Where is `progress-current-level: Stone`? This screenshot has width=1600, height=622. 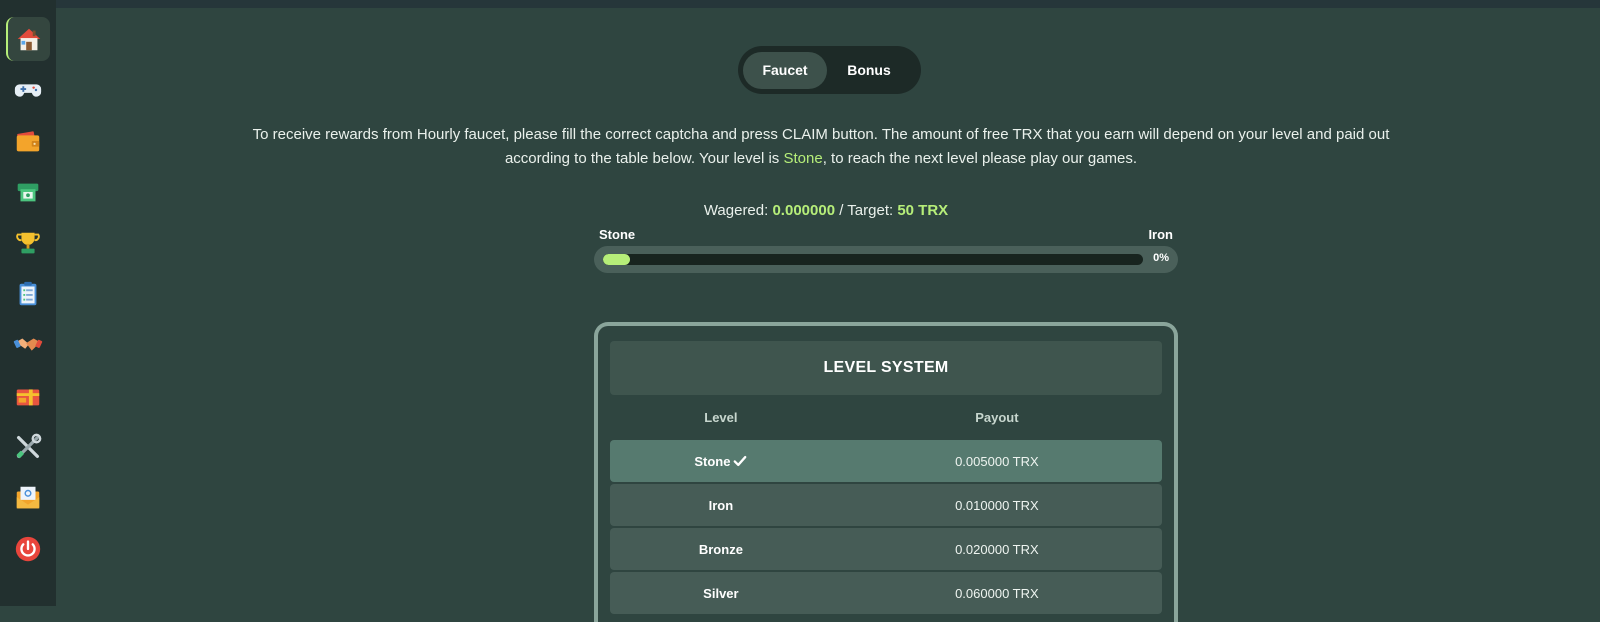 progress-current-level: Stone is located at coordinates (617, 234).